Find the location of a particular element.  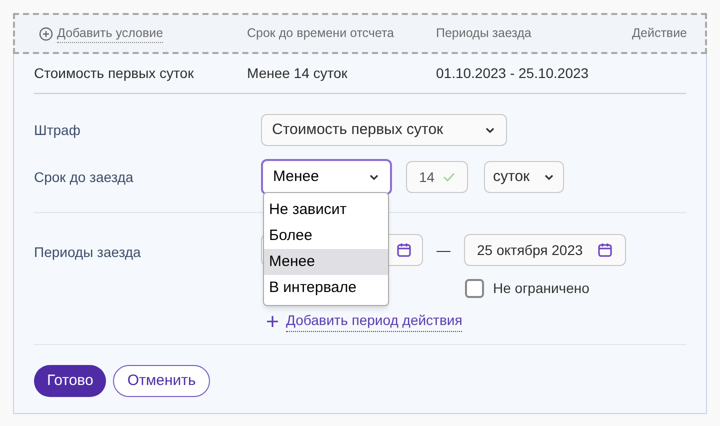

checkbox-label: Не ограничено is located at coordinates (541, 288).